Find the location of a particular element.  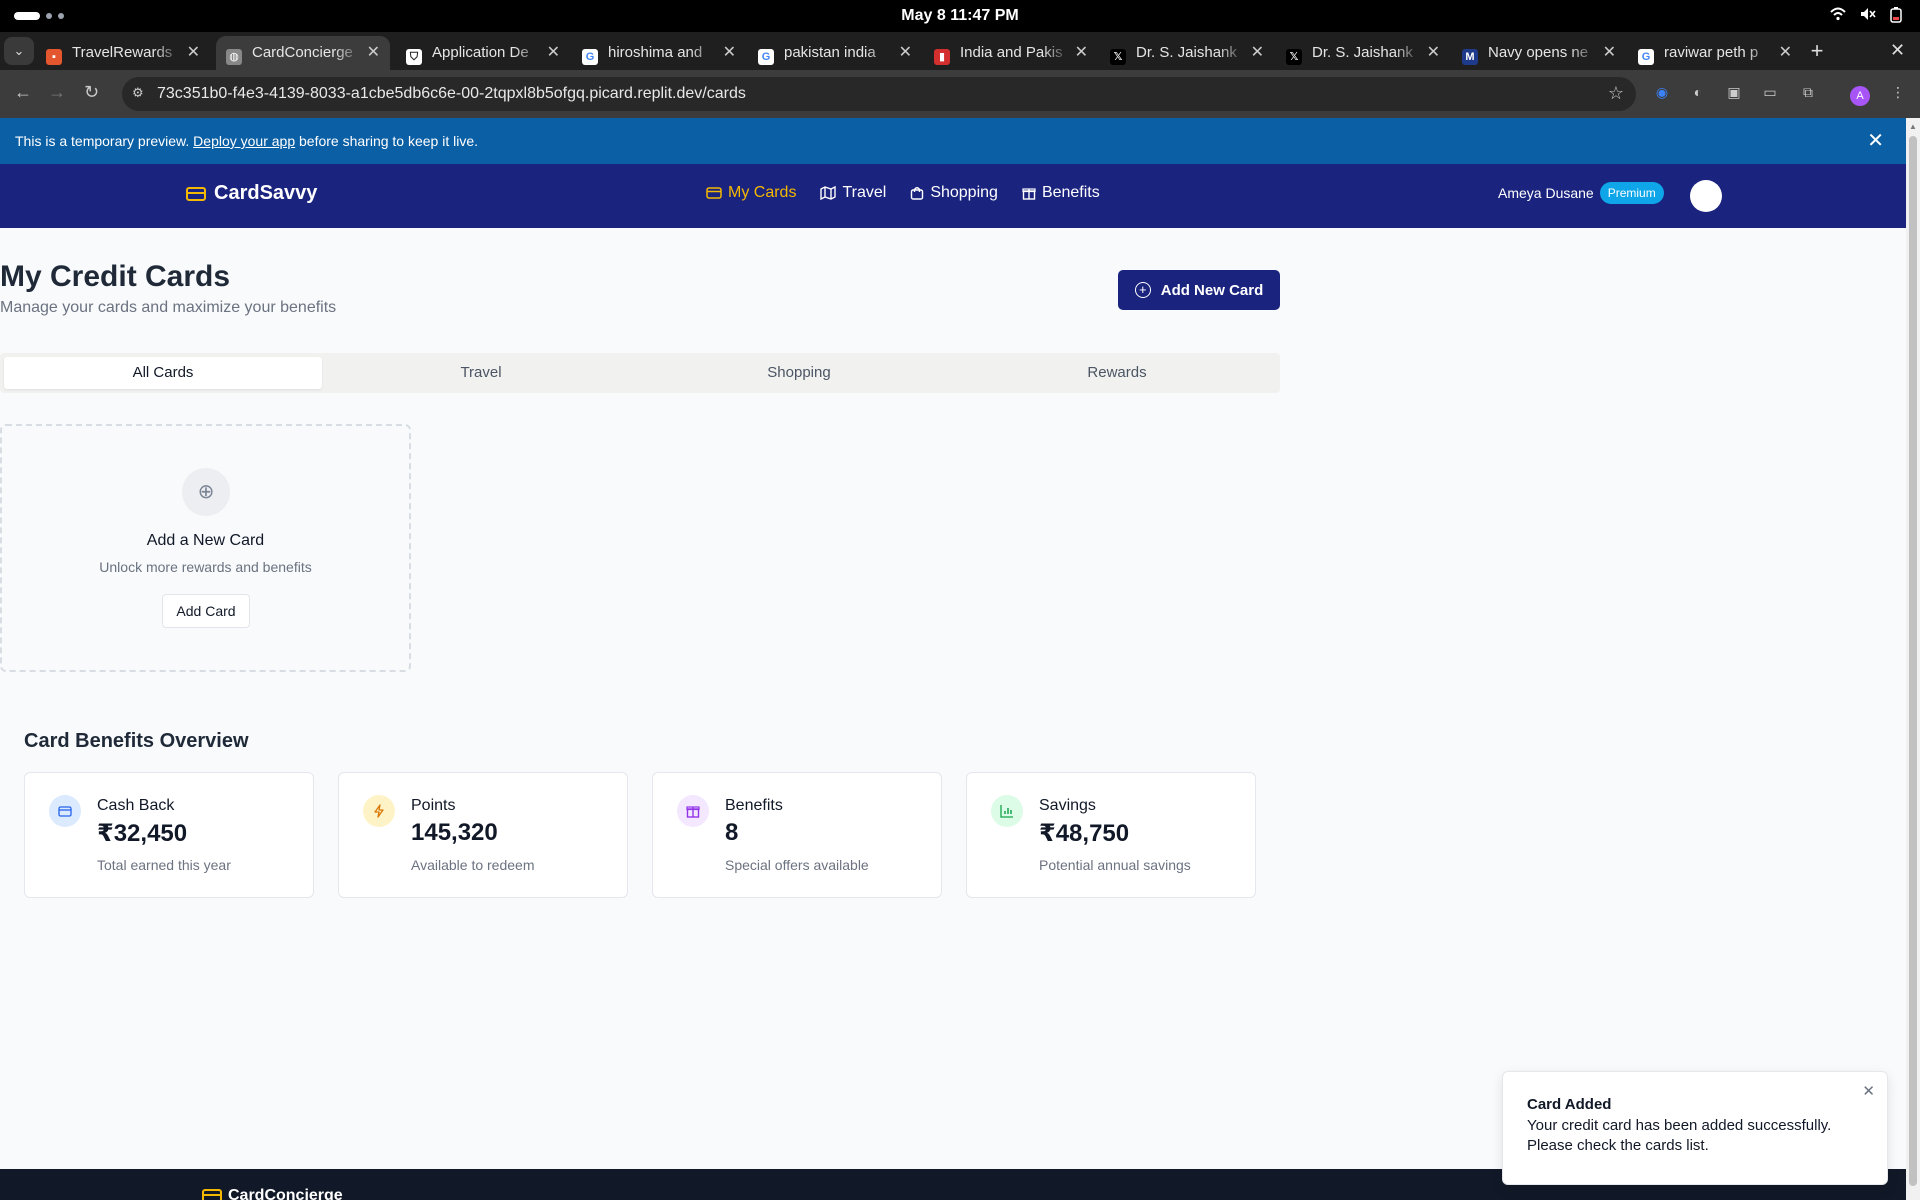

scrollbar-thumb is located at coordinates (1913, 661).